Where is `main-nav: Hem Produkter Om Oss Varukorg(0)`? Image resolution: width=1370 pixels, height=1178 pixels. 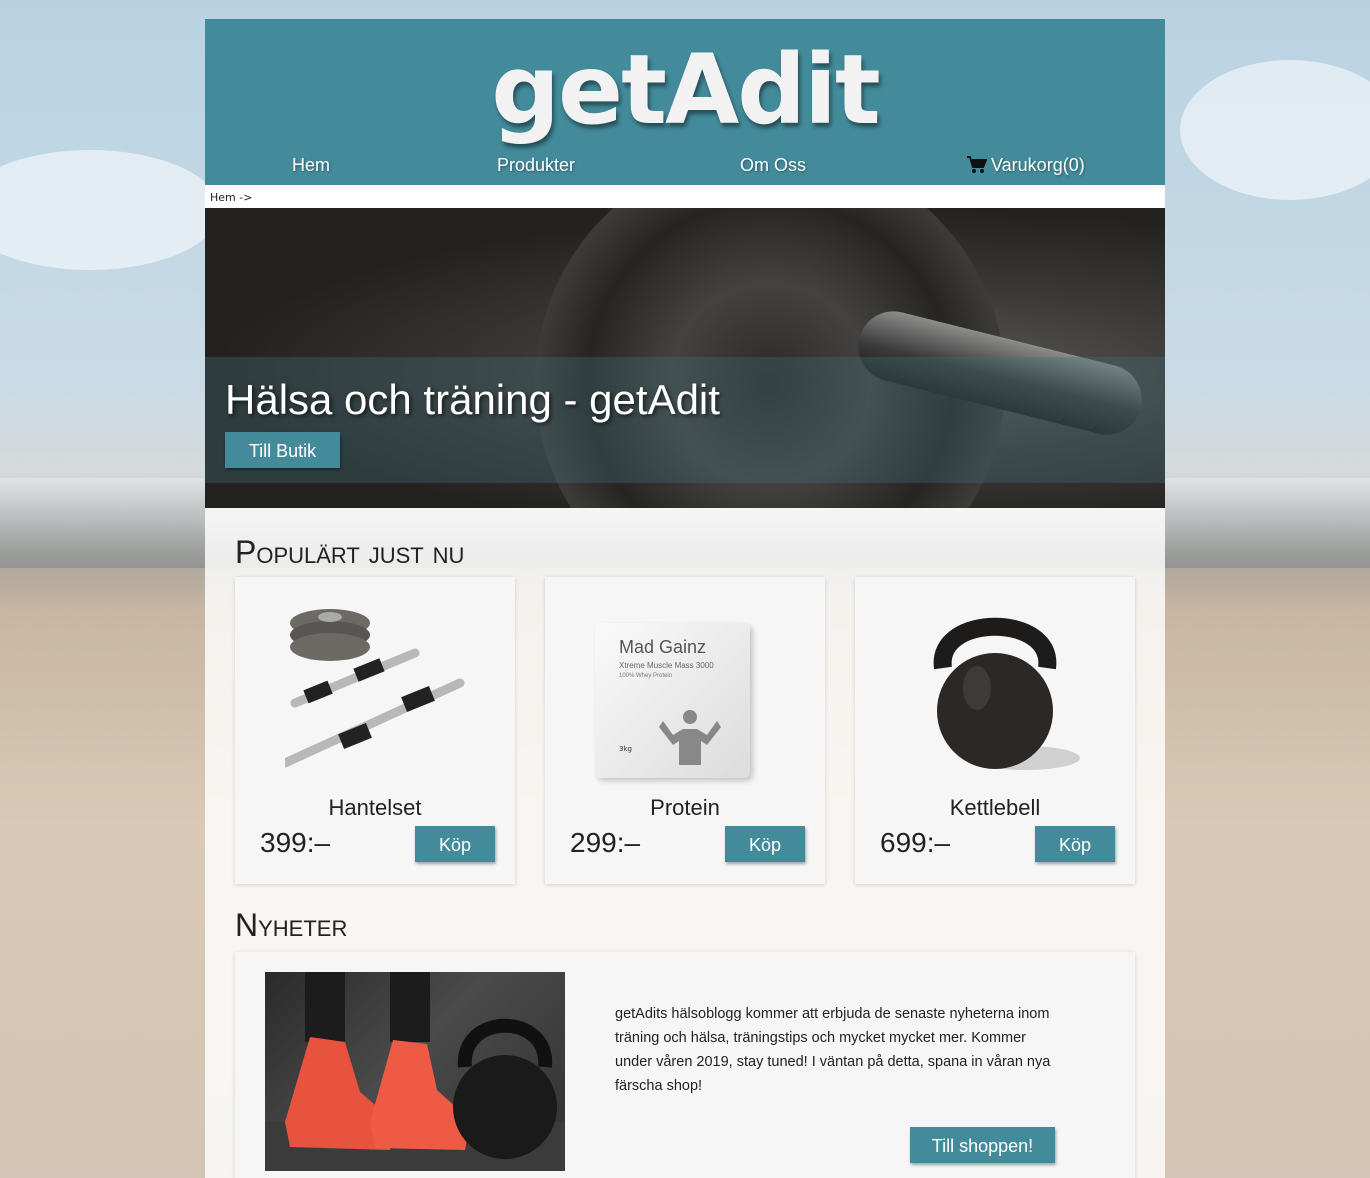
main-nav: Hem Produkter Om Oss Varukorg(0) is located at coordinates (685, 170).